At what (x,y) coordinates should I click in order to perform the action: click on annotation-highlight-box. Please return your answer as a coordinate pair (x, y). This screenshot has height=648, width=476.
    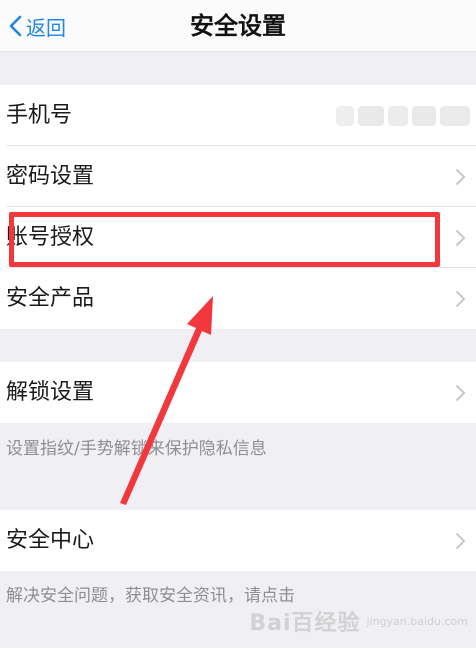
    Looking at the image, I should click on (224, 239).